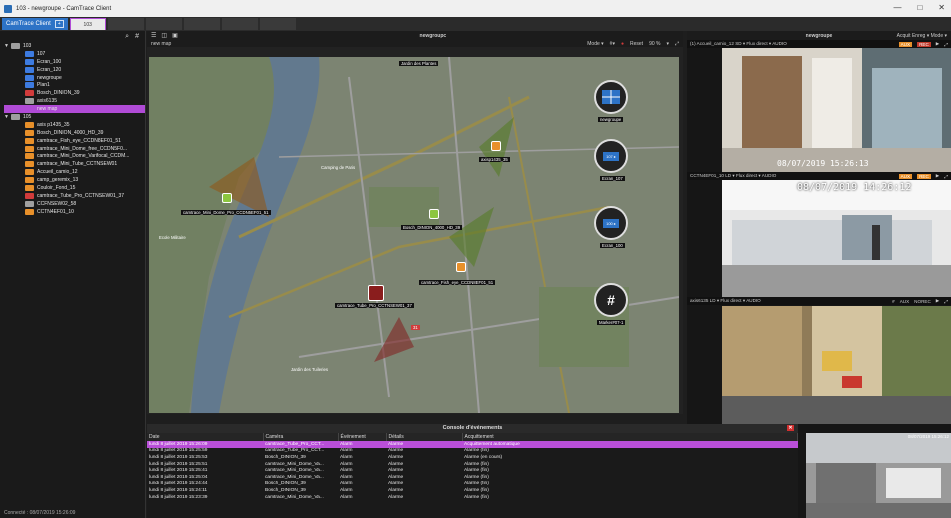 Image resolution: width=951 pixels, height=518 pixels. What do you see at coordinates (59, 24) in the screenshot?
I see `add-tab-icon: +` at bounding box center [59, 24].